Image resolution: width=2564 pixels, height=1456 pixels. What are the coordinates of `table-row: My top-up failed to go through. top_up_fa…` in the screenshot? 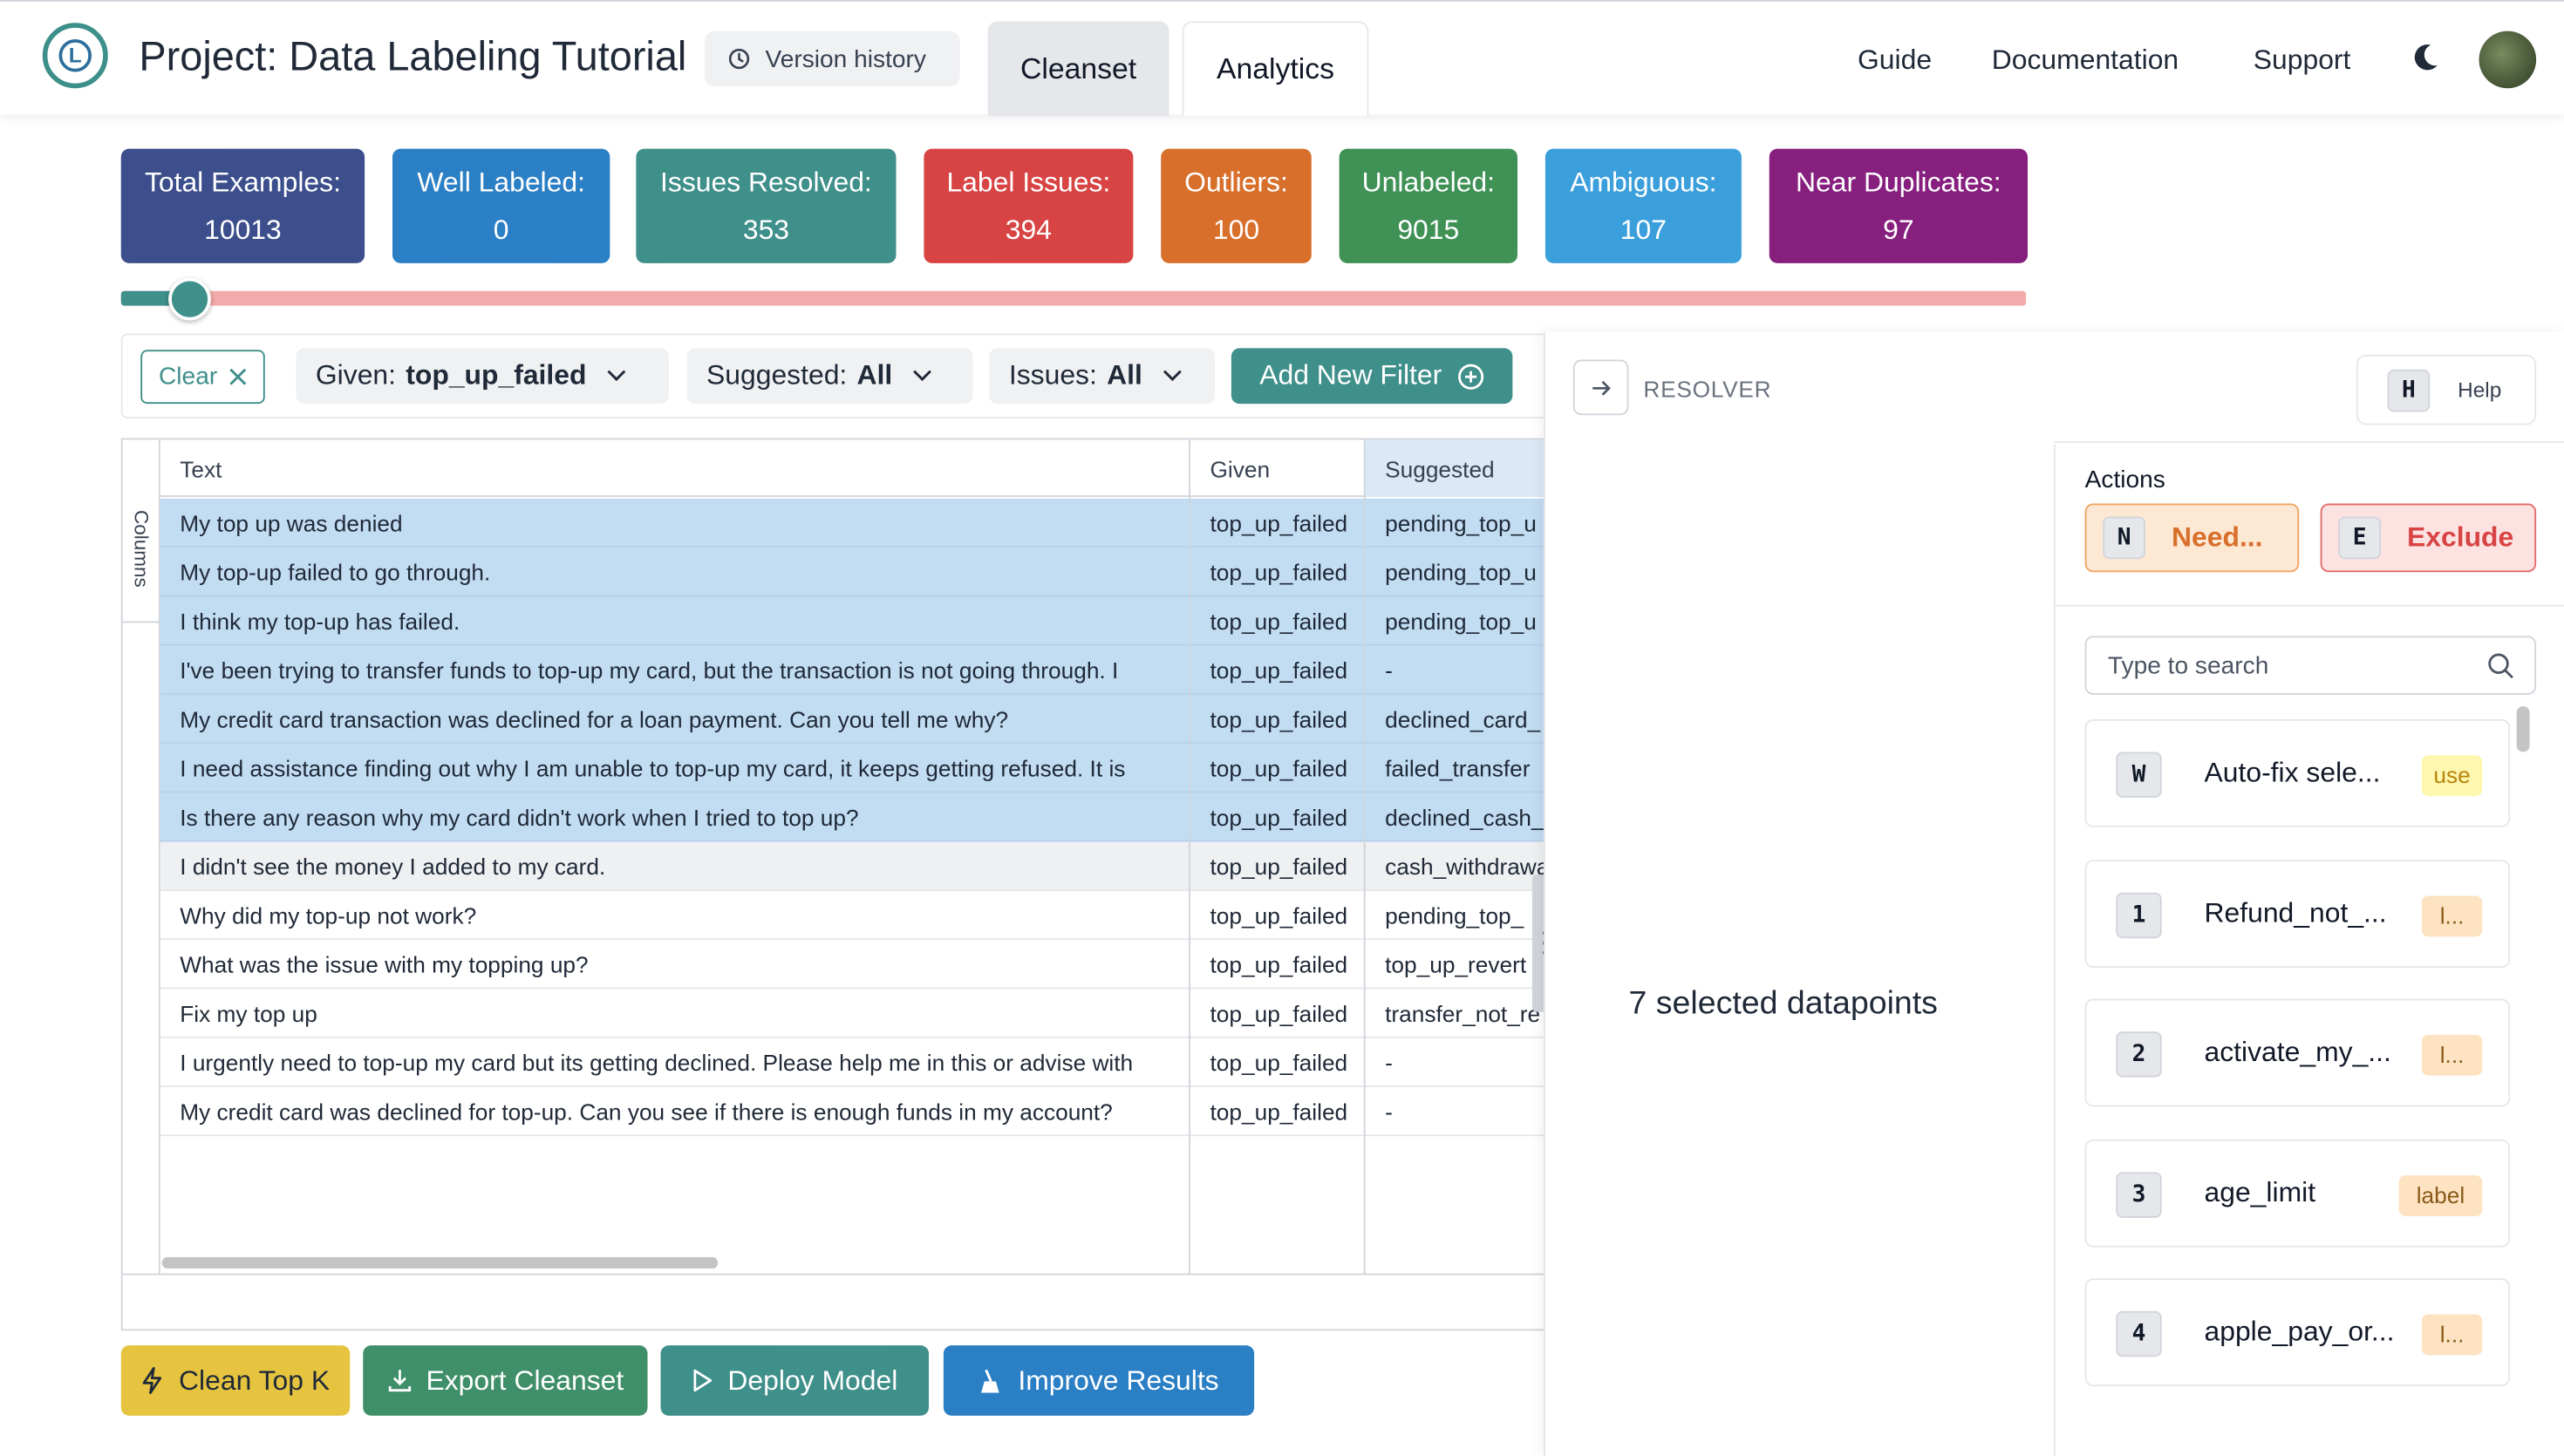 It's located at (859, 572).